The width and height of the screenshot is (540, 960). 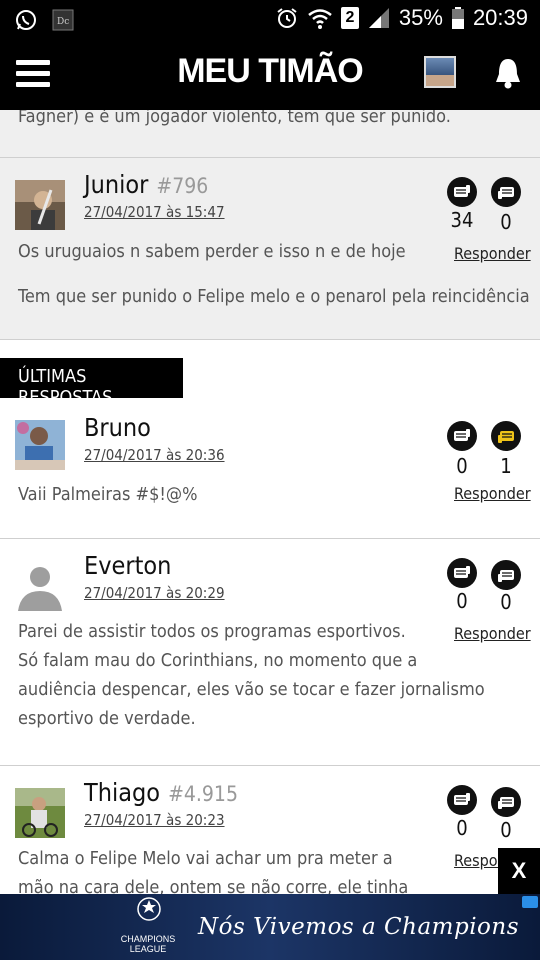 What do you see at coordinates (506, 436) in the screenshot?
I see `thumbs-down-icon-active` at bounding box center [506, 436].